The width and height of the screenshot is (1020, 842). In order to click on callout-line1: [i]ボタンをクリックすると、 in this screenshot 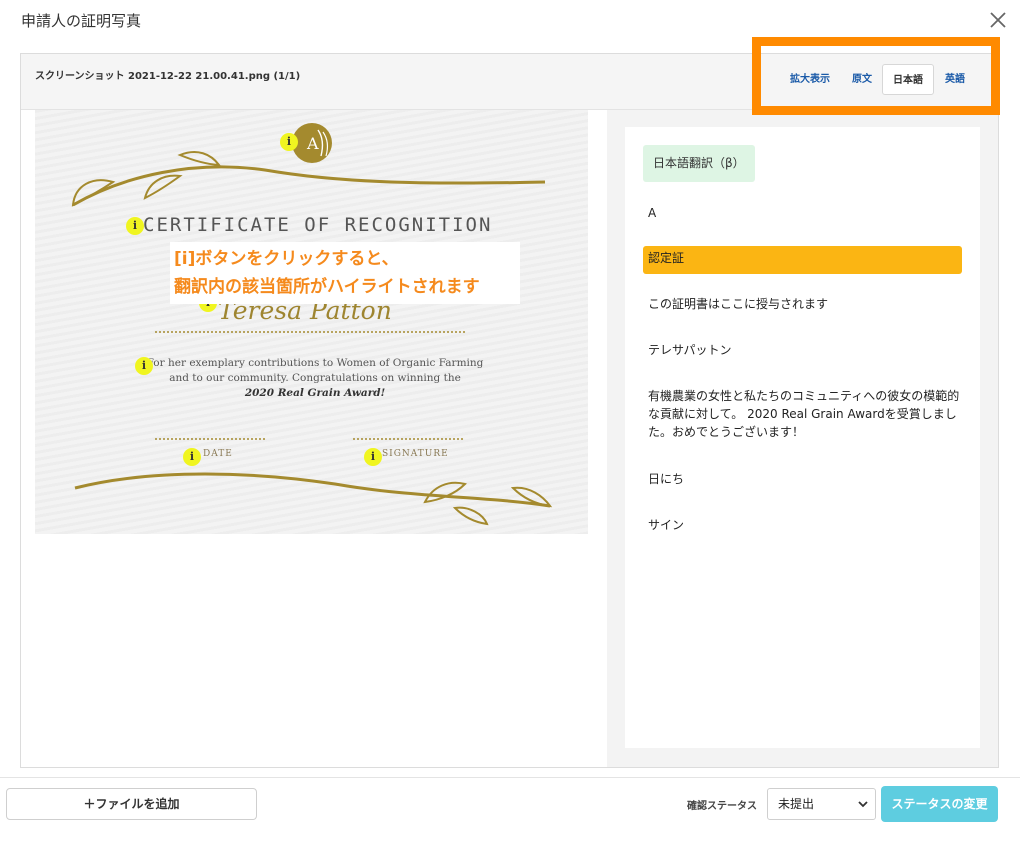, I will do `click(286, 259)`.